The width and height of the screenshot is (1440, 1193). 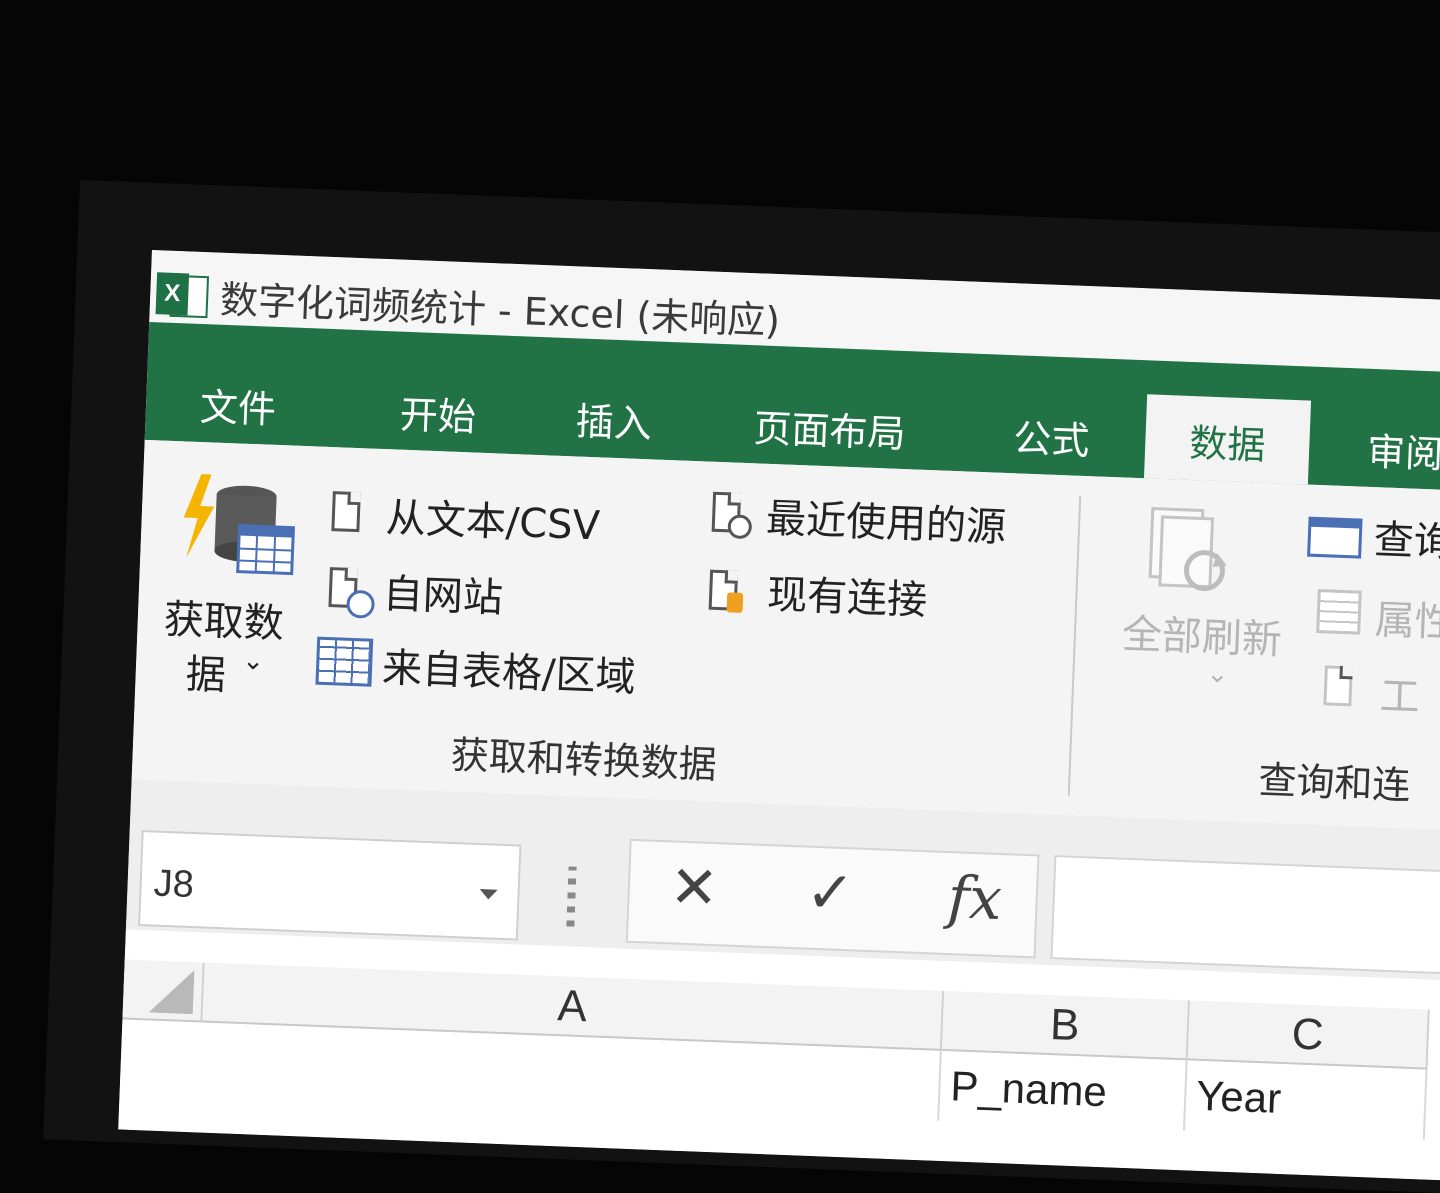 I want to click on from-text-csv-label: 从文本/CSV, so click(x=492, y=522).